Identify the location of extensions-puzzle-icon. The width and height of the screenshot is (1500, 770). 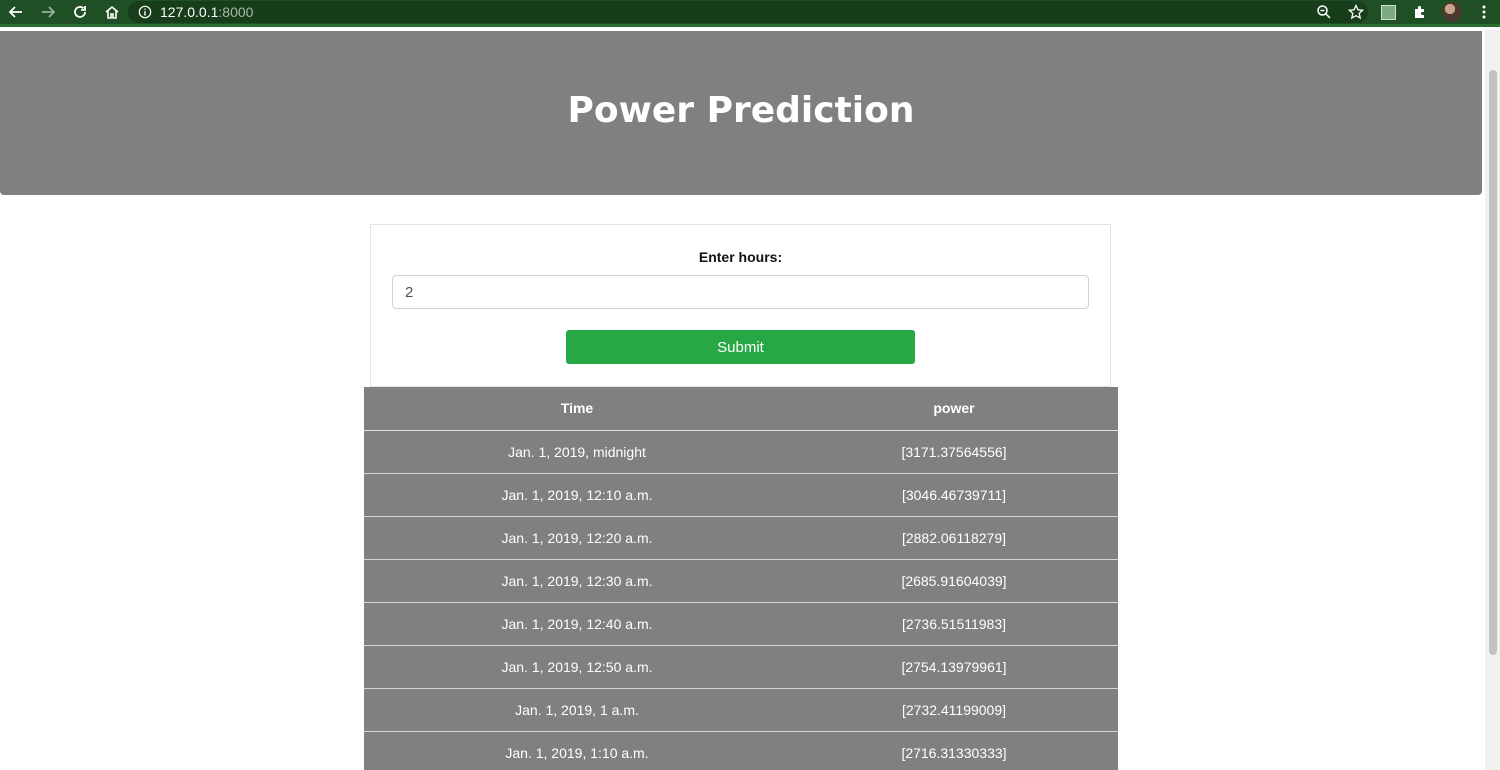
(1420, 12).